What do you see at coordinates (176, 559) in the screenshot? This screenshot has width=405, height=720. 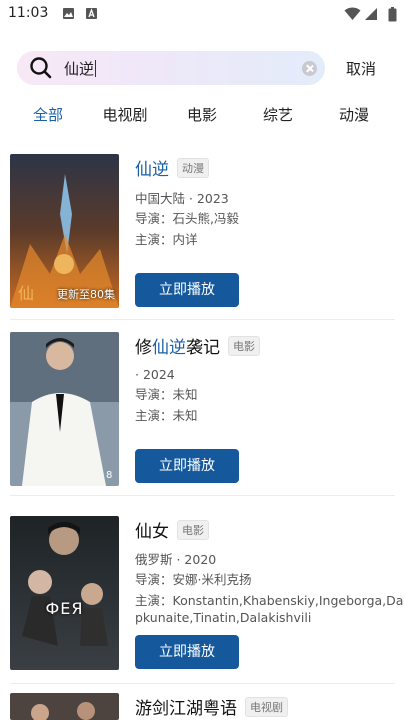 I see `region-year: 俄罗斯 · 2020` at bounding box center [176, 559].